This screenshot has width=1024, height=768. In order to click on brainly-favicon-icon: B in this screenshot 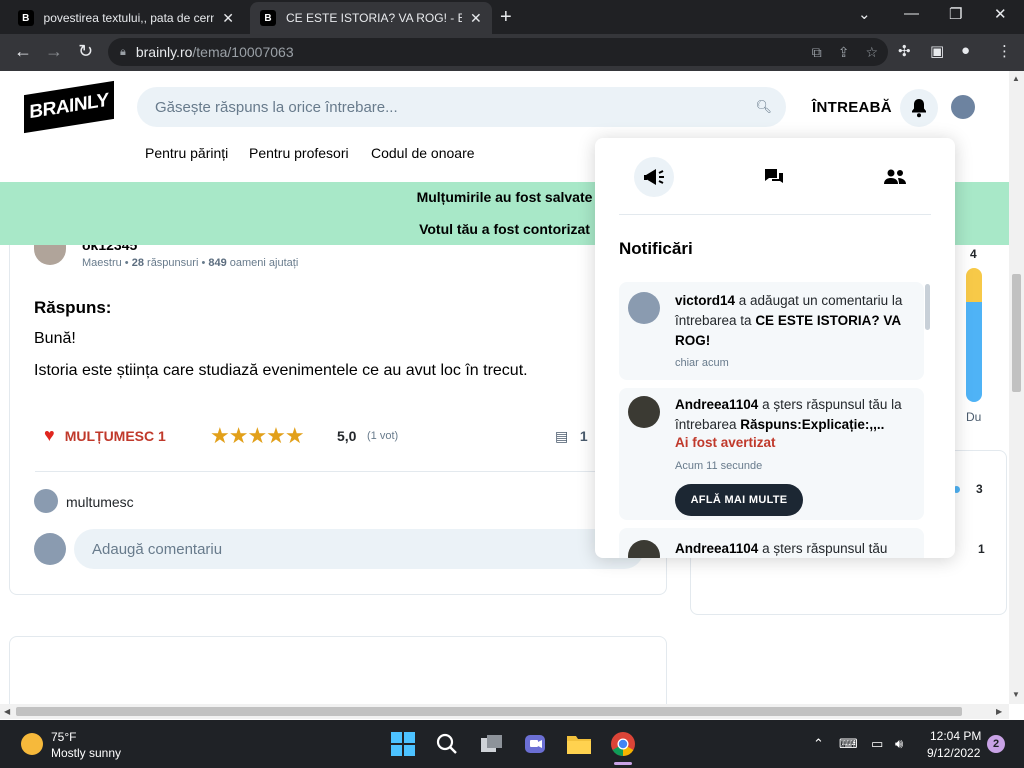, I will do `click(26, 18)`.